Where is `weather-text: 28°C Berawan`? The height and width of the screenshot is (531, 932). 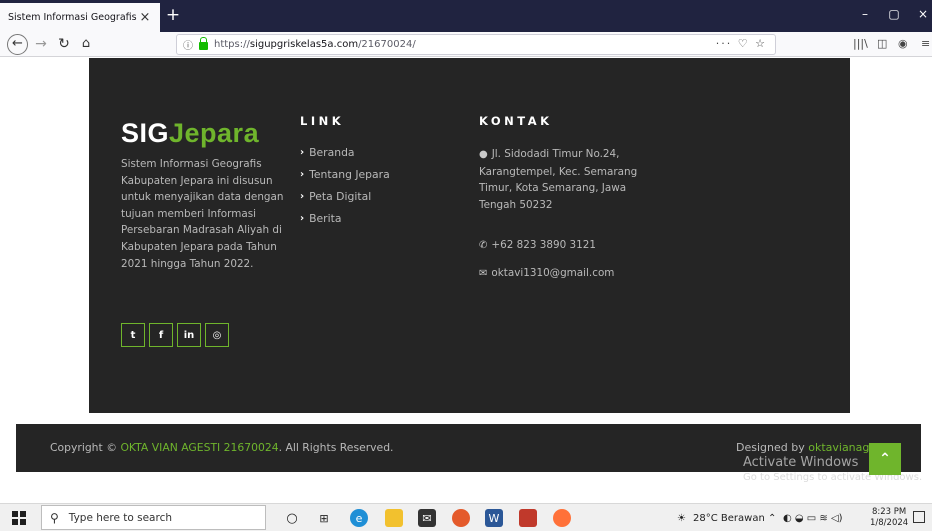 weather-text: 28°C Berawan is located at coordinates (729, 518).